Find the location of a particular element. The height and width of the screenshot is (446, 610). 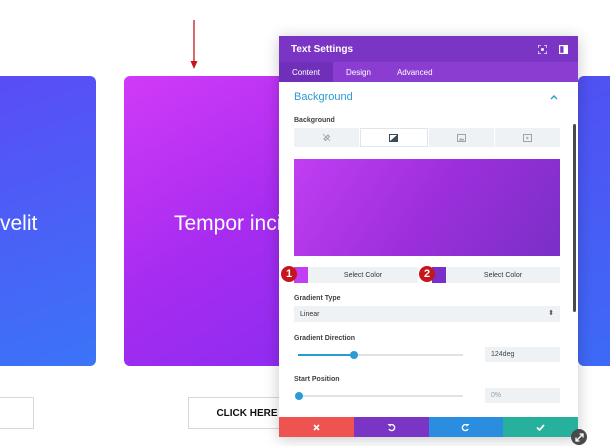

resize-icon is located at coordinates (579, 437).